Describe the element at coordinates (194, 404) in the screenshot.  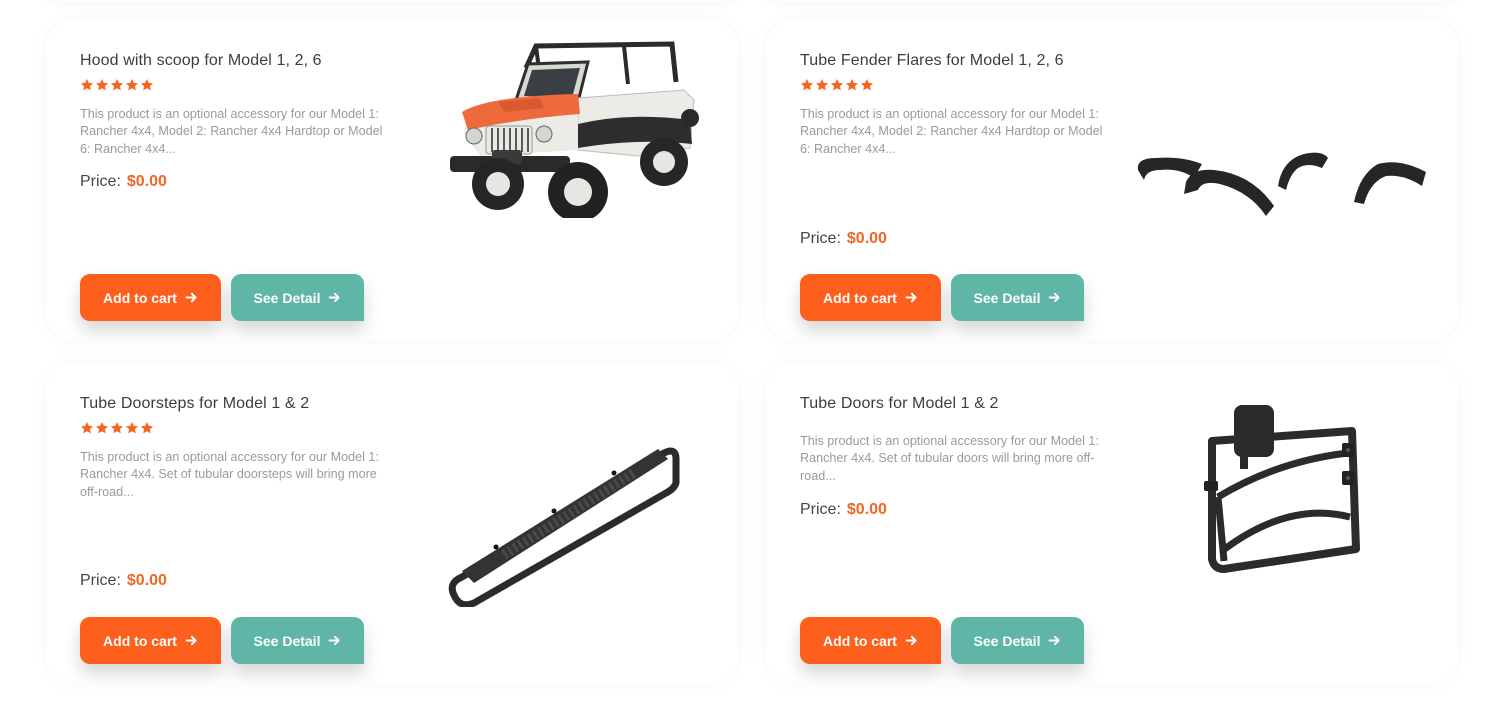
I see `product-title: Tube Doorsteps for Model 1 & 2` at that location.